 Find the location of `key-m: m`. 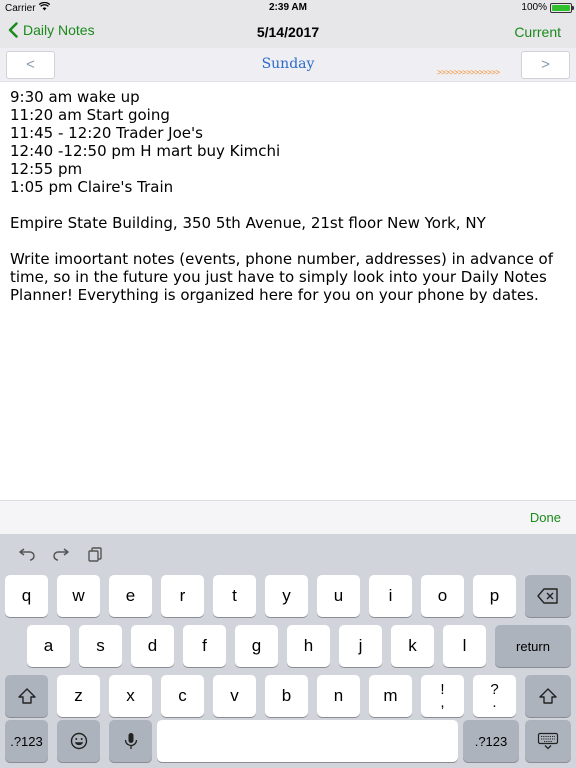

key-m: m is located at coordinates (390, 696).